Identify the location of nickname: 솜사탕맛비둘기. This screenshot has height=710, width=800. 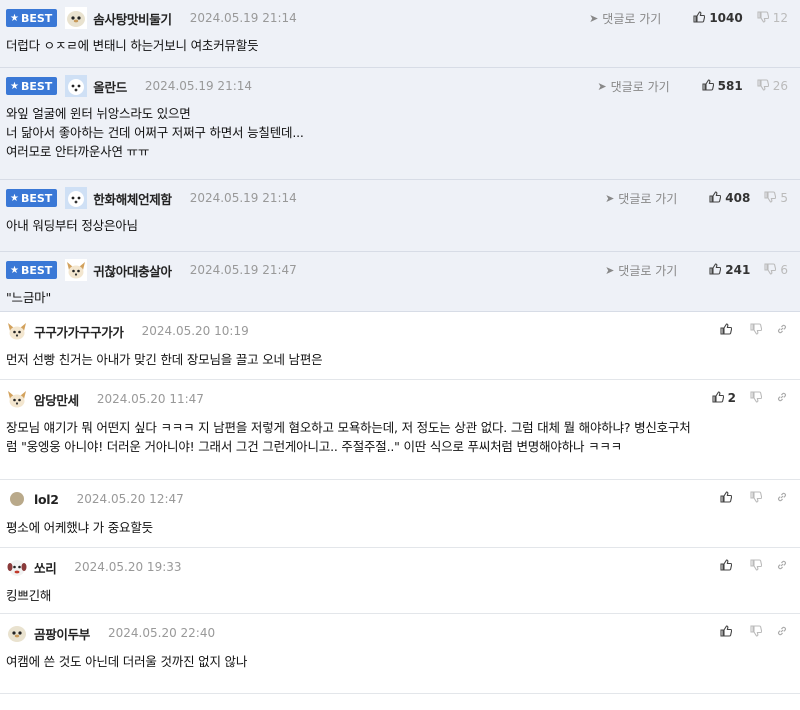
(132, 18).